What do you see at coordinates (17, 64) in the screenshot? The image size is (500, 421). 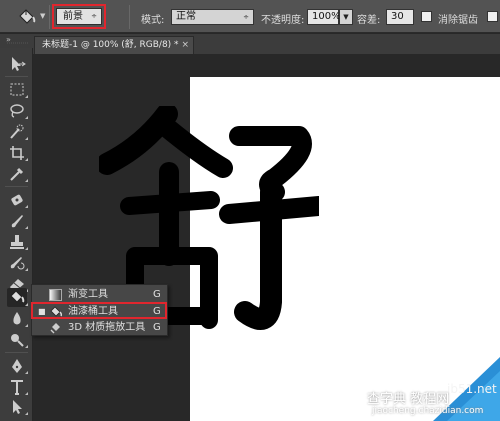 I see `move-tool-icon` at bounding box center [17, 64].